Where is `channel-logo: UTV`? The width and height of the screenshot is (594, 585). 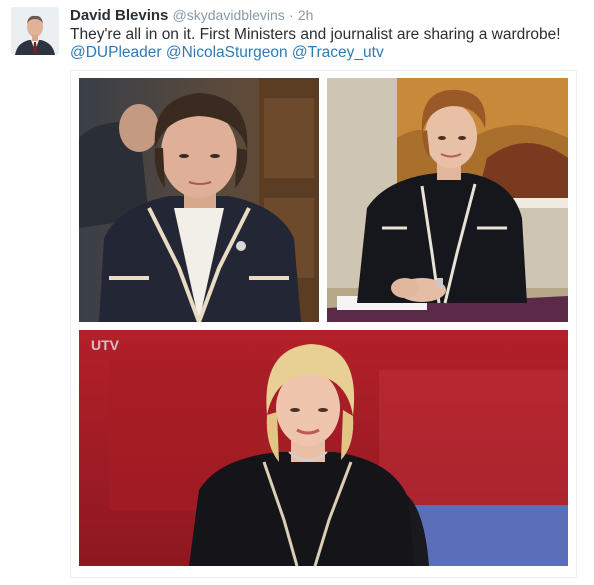
channel-logo: UTV is located at coordinates (105, 345).